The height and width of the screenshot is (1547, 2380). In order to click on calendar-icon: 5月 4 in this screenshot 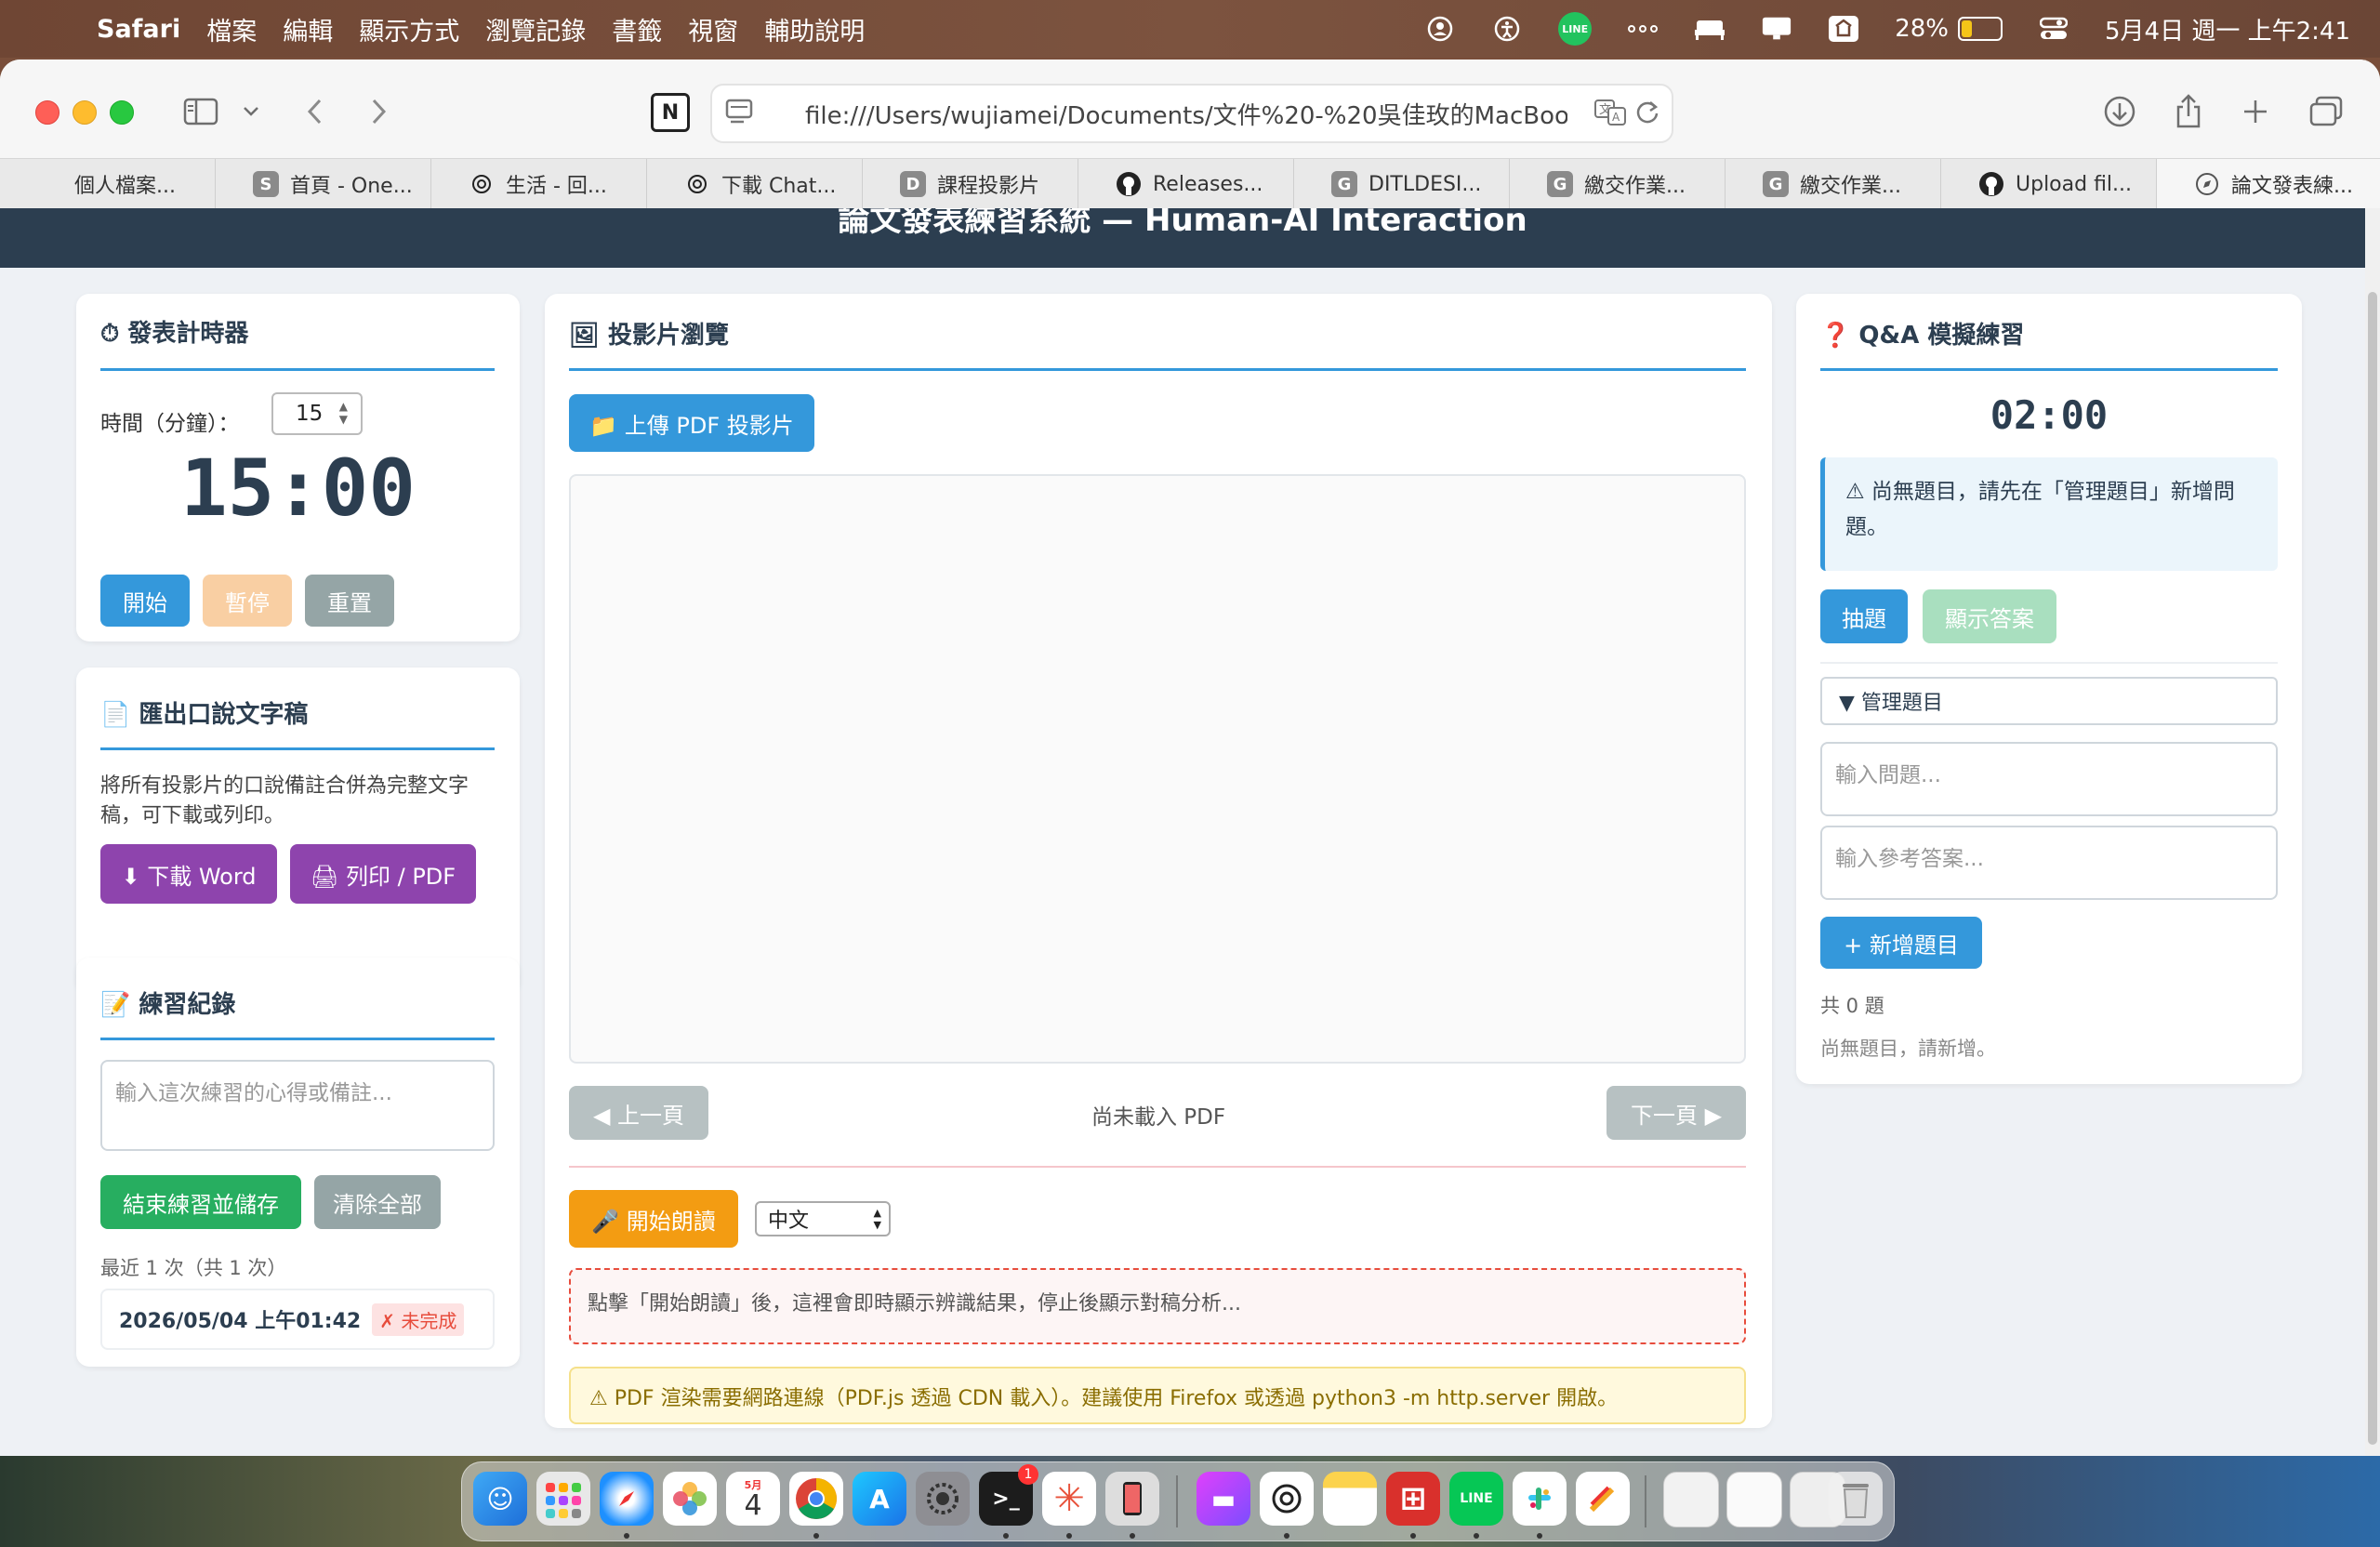, I will do `click(753, 1499)`.